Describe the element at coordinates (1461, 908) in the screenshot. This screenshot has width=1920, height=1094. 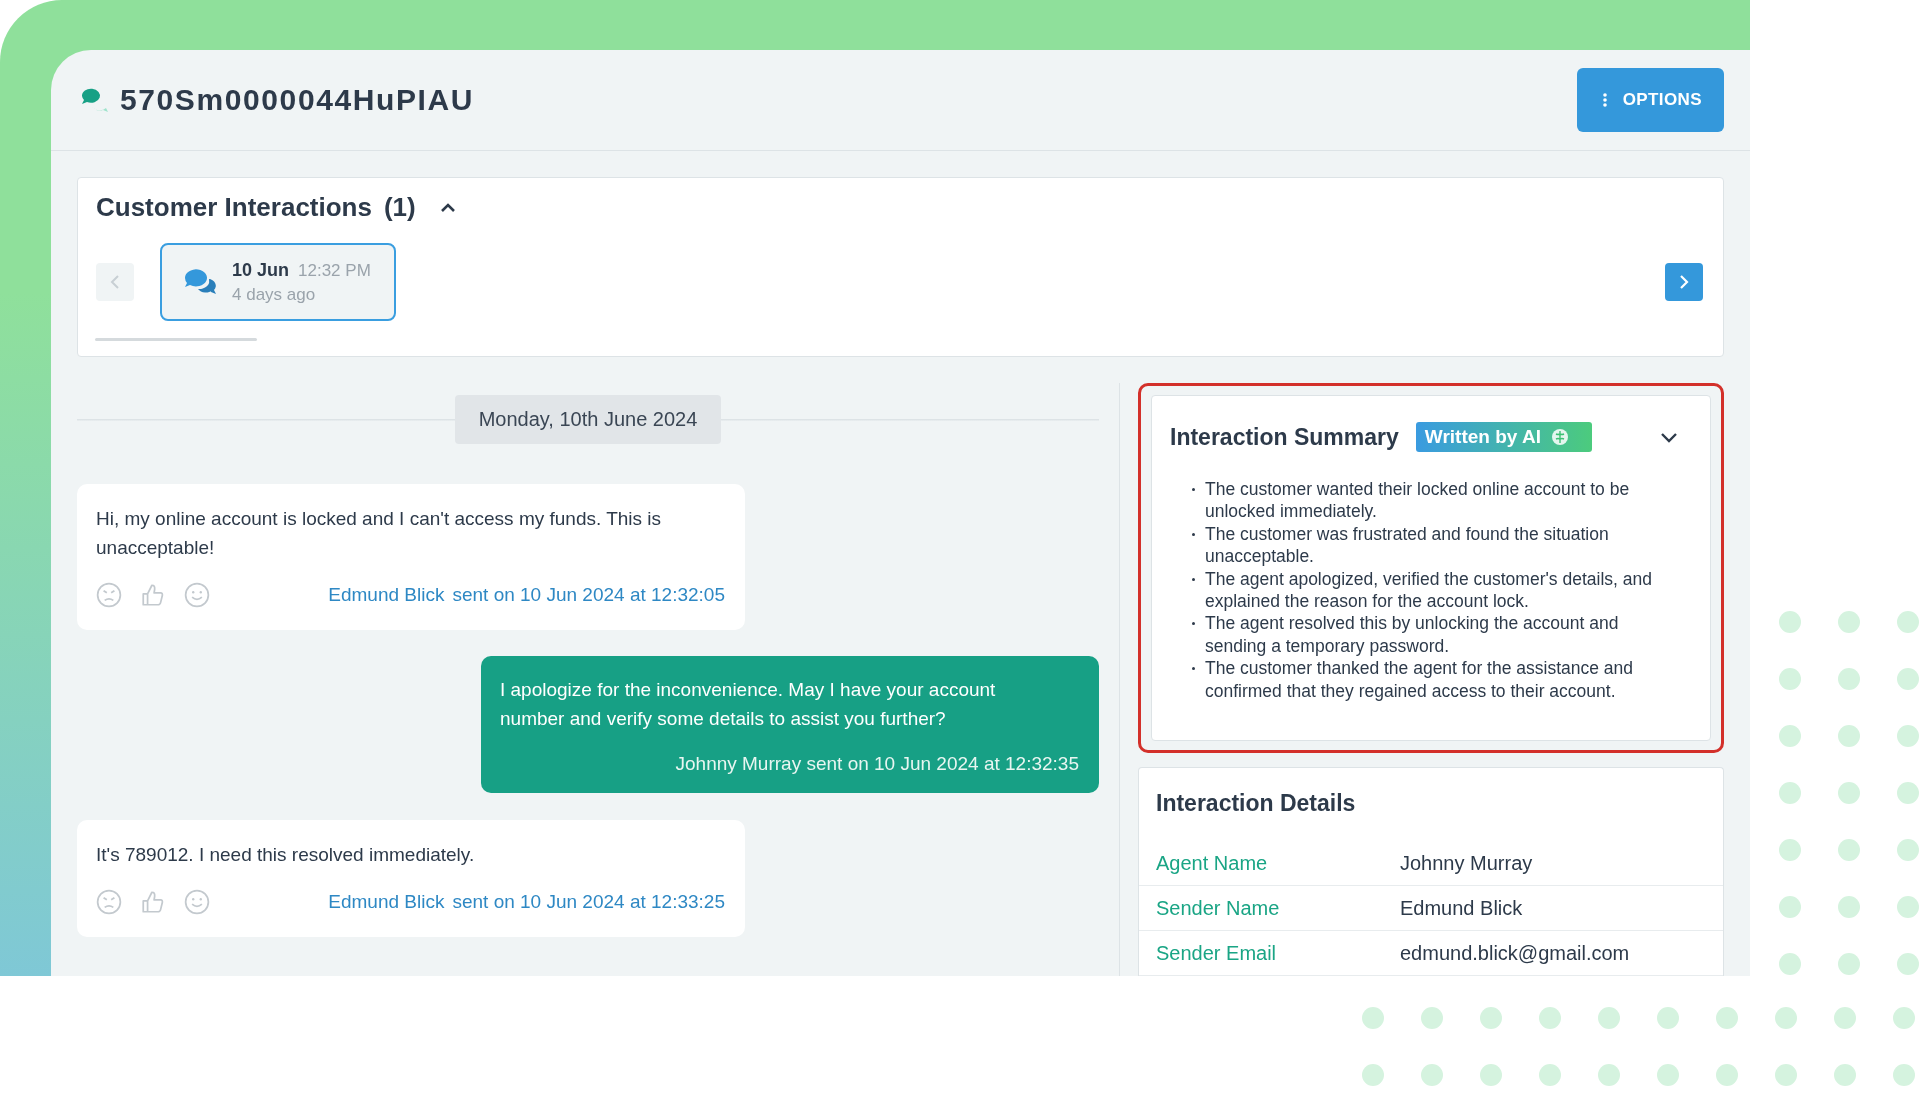
I see `field-value: Edmund Blick` at that location.